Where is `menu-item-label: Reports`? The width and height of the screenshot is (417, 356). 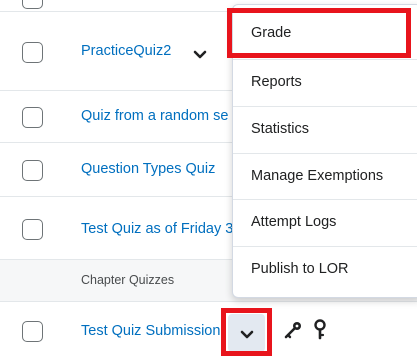 menu-item-label: Reports is located at coordinates (276, 82).